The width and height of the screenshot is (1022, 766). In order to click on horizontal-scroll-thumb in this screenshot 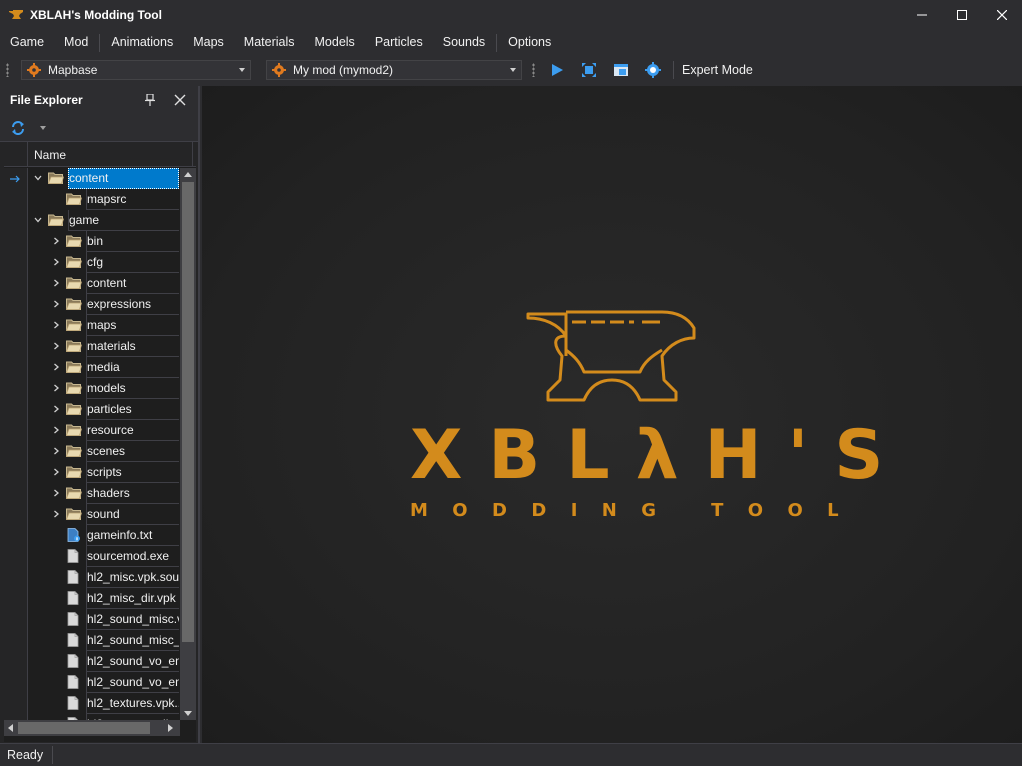, I will do `click(84, 728)`.